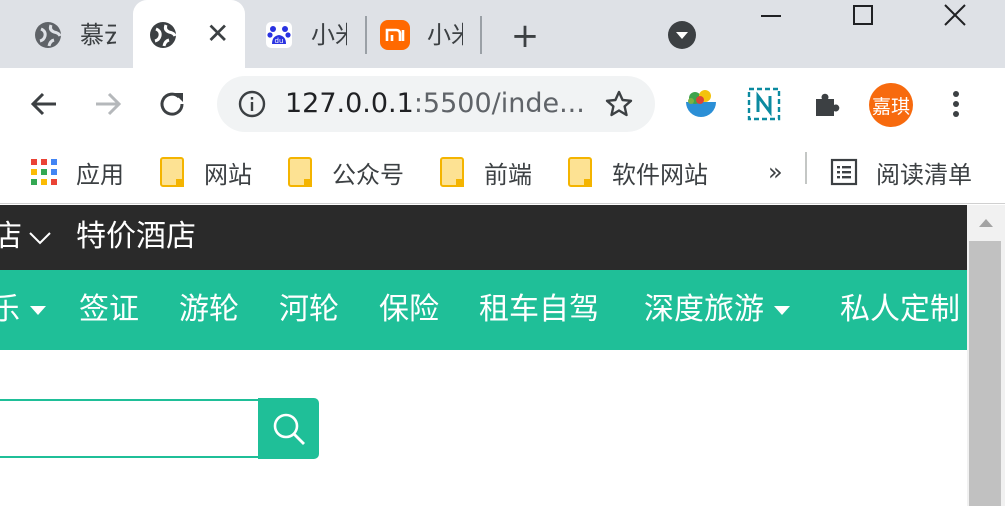 The image size is (1005, 506). I want to click on nav-item-leisure: 乐, so click(23, 310).